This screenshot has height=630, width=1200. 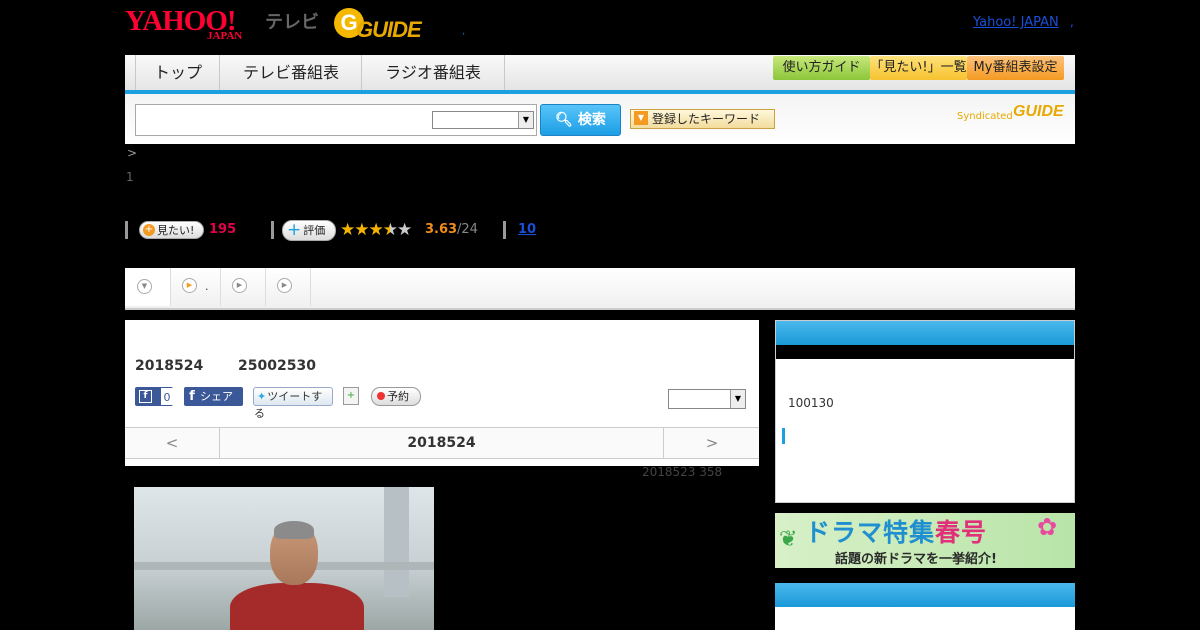 I want to click on tv-label: テレビ, so click(x=292, y=22).